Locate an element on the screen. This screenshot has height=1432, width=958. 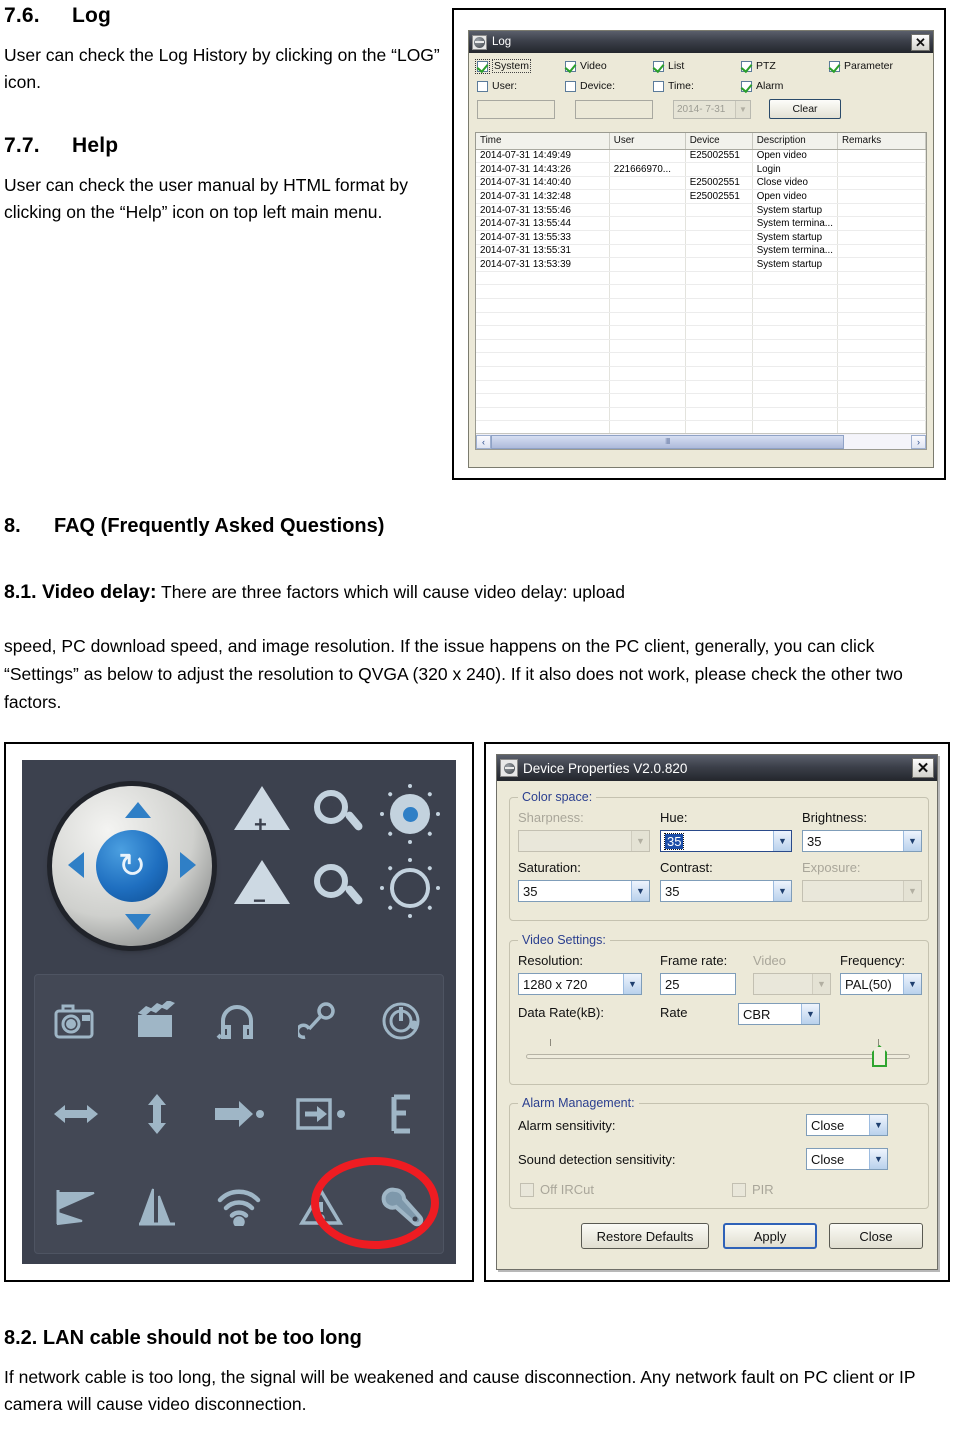
column-header-user: User is located at coordinates (647, 141).